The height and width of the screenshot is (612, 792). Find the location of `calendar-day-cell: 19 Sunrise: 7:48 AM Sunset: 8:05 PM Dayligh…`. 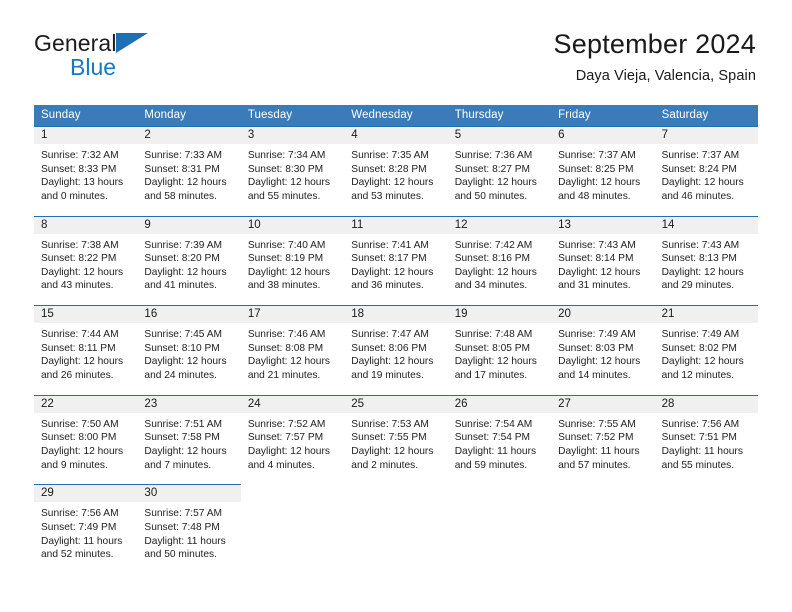

calendar-day-cell: 19 Sunrise: 7:48 AM Sunset: 8:05 PM Dayligh… is located at coordinates (499, 350).